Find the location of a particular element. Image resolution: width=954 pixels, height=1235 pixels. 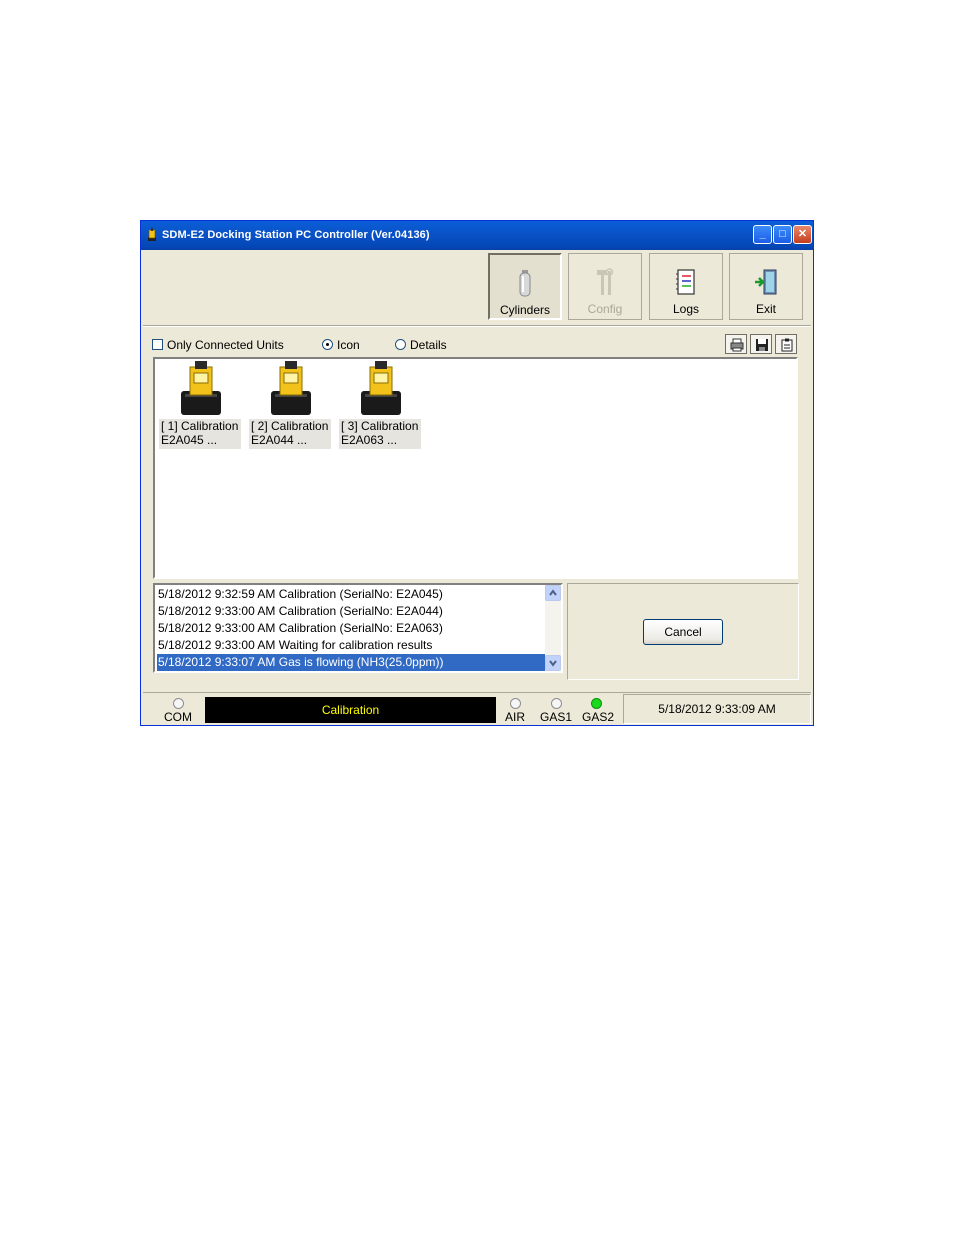

unit-status: [ 1] Calibration is located at coordinates (200, 426).